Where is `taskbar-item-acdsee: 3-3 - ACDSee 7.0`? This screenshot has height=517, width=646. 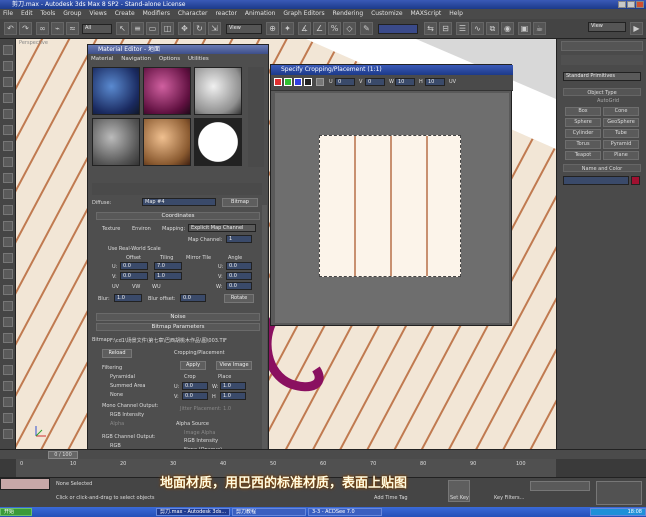 taskbar-item-acdsee: 3-3 - ACDSee 7.0 is located at coordinates (345, 512).